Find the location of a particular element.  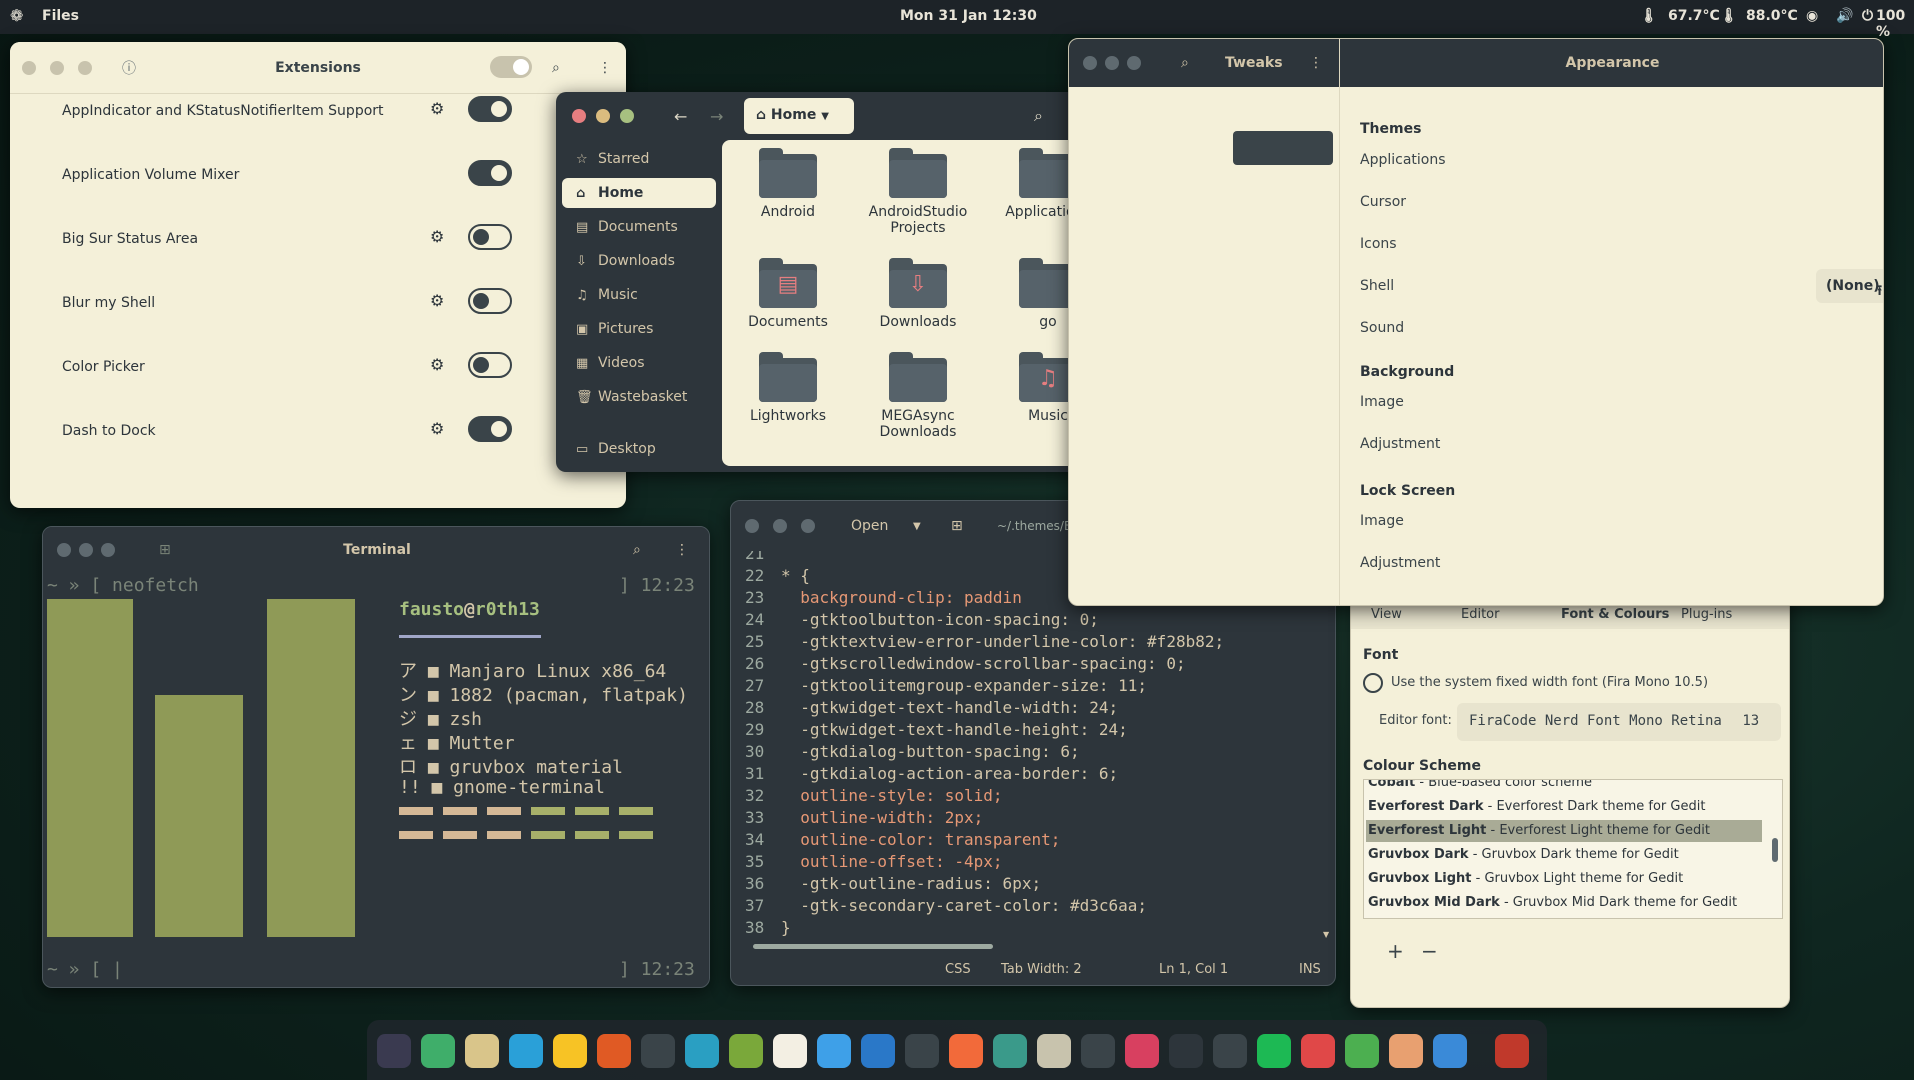

budgie-icon is located at coordinates (394, 1051).